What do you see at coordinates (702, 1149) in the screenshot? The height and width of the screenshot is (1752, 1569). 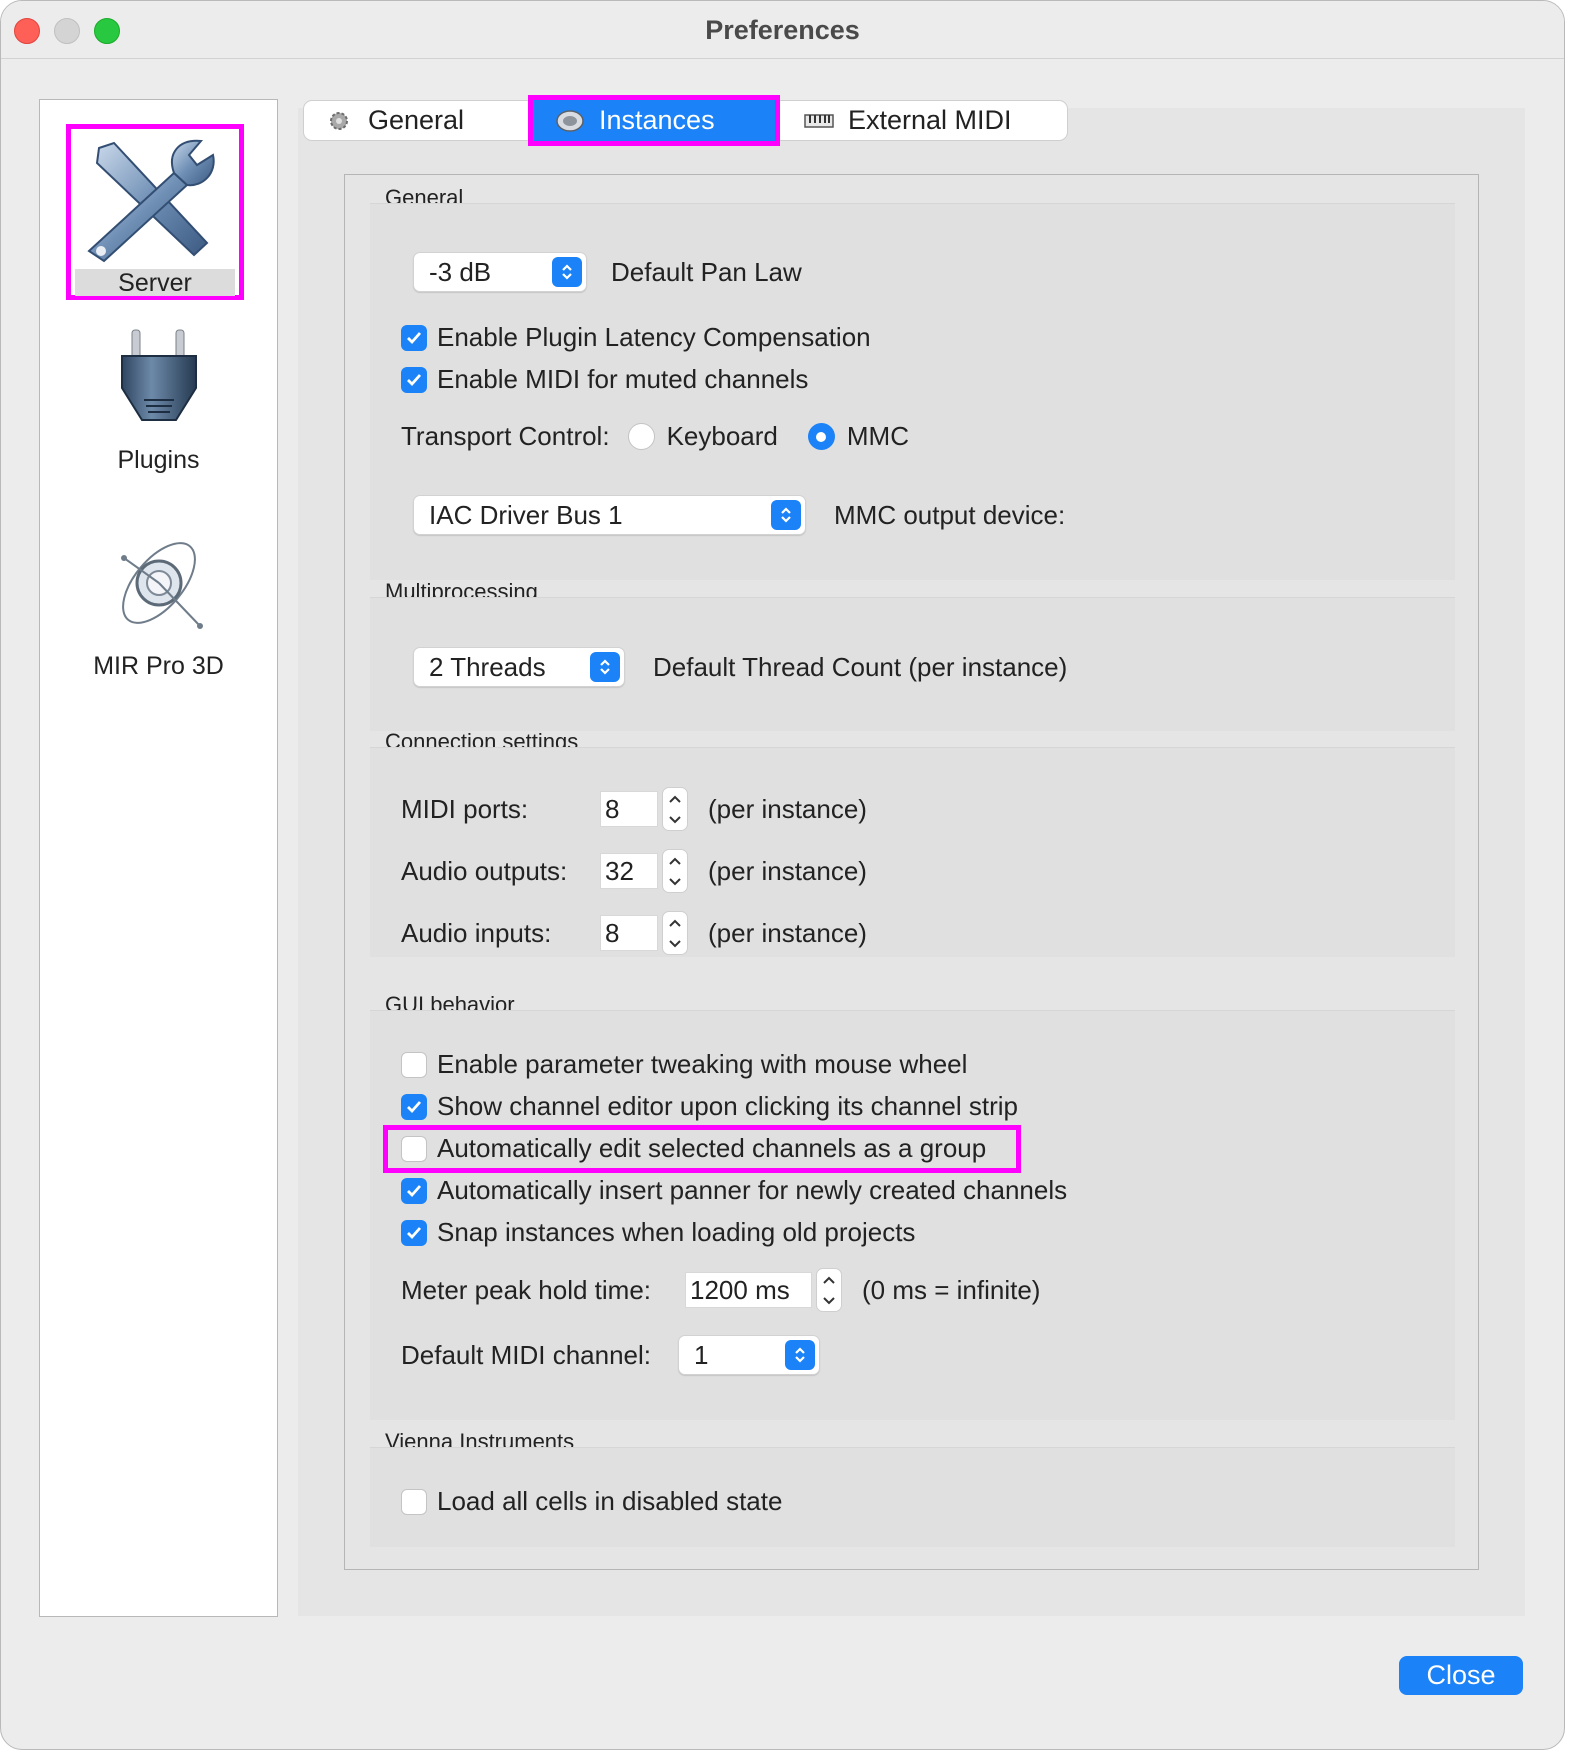 I see `highlight-annotation` at bounding box center [702, 1149].